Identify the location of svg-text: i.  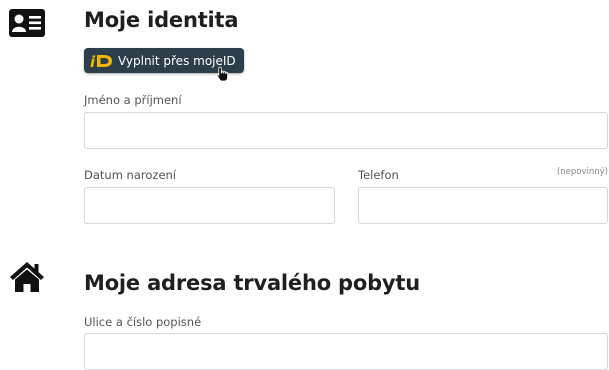
(93, 61).